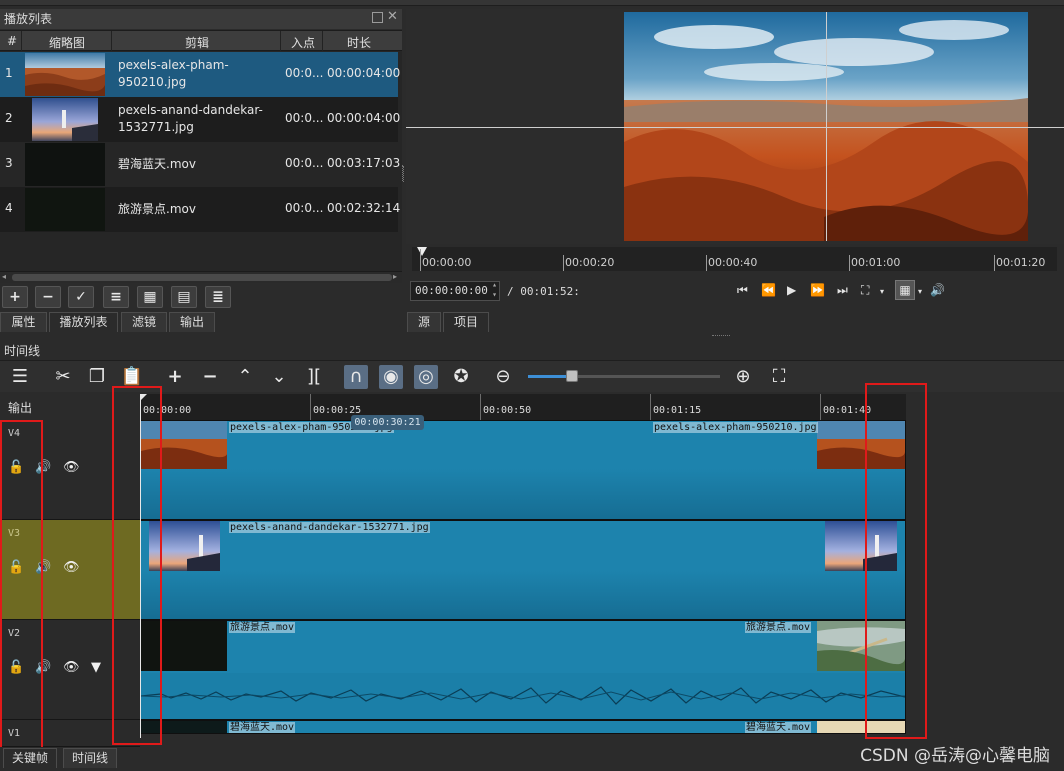 The image size is (1064, 771). I want to click on playlist-row: 4 旅游景点.mov 00:0... 00:02:32:14, so click(200, 209).